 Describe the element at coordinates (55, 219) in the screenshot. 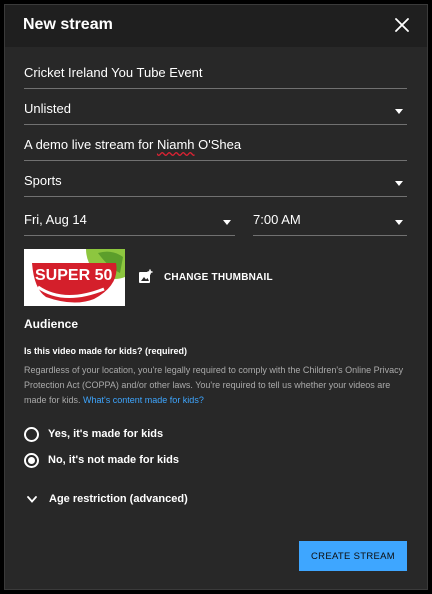

I see `date-value: Fri, Aug 14` at that location.